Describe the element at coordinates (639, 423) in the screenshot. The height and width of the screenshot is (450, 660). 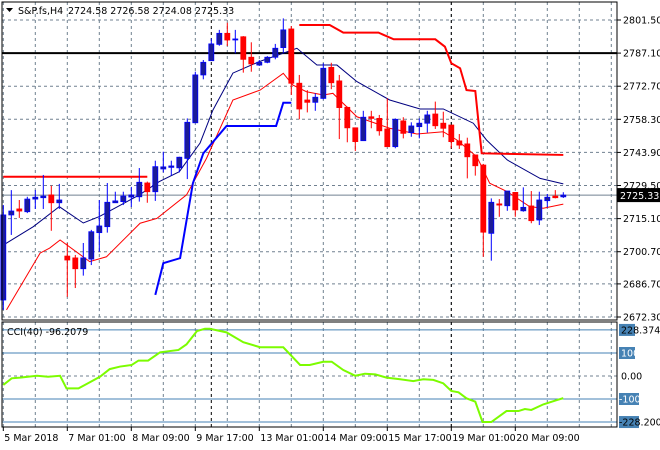
I see `cci-level-label: -228.2004` at that location.